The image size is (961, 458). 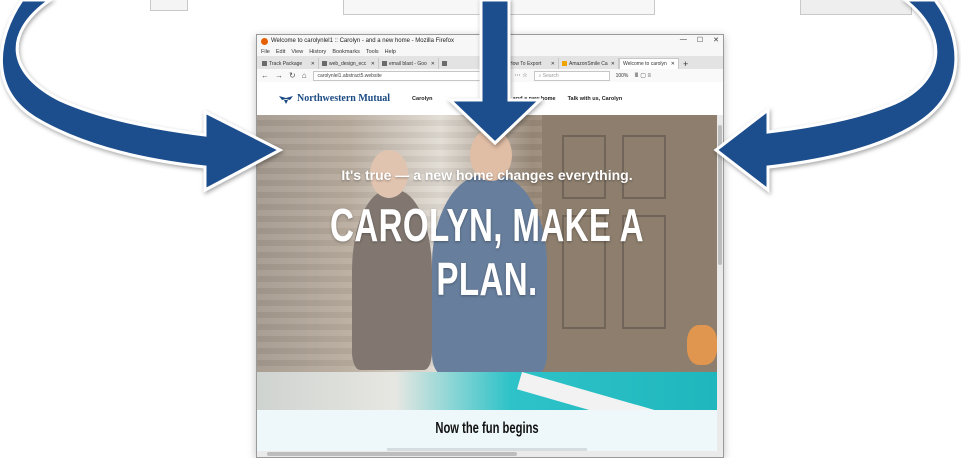 What do you see at coordinates (622, 76) in the screenshot?
I see `zoom-level: 100%` at bounding box center [622, 76].